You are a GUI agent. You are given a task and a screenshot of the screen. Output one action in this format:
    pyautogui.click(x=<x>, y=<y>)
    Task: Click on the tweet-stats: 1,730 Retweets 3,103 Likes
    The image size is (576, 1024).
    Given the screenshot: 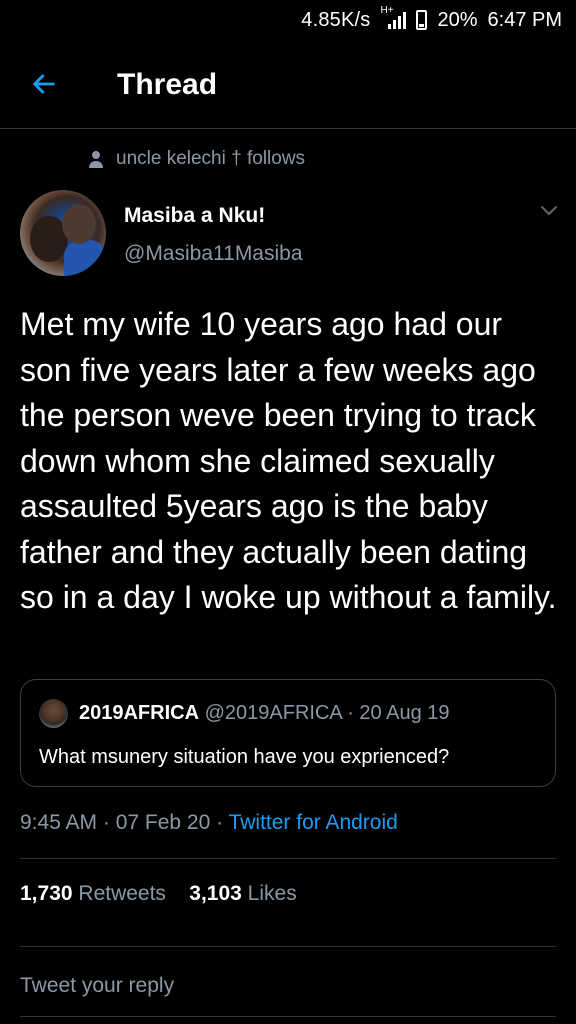 What is the action you would take?
    pyautogui.click(x=158, y=894)
    